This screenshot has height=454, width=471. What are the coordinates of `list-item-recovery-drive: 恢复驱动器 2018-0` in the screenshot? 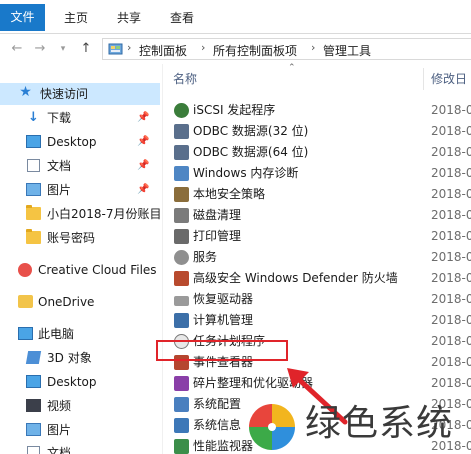 It's located at (317, 299).